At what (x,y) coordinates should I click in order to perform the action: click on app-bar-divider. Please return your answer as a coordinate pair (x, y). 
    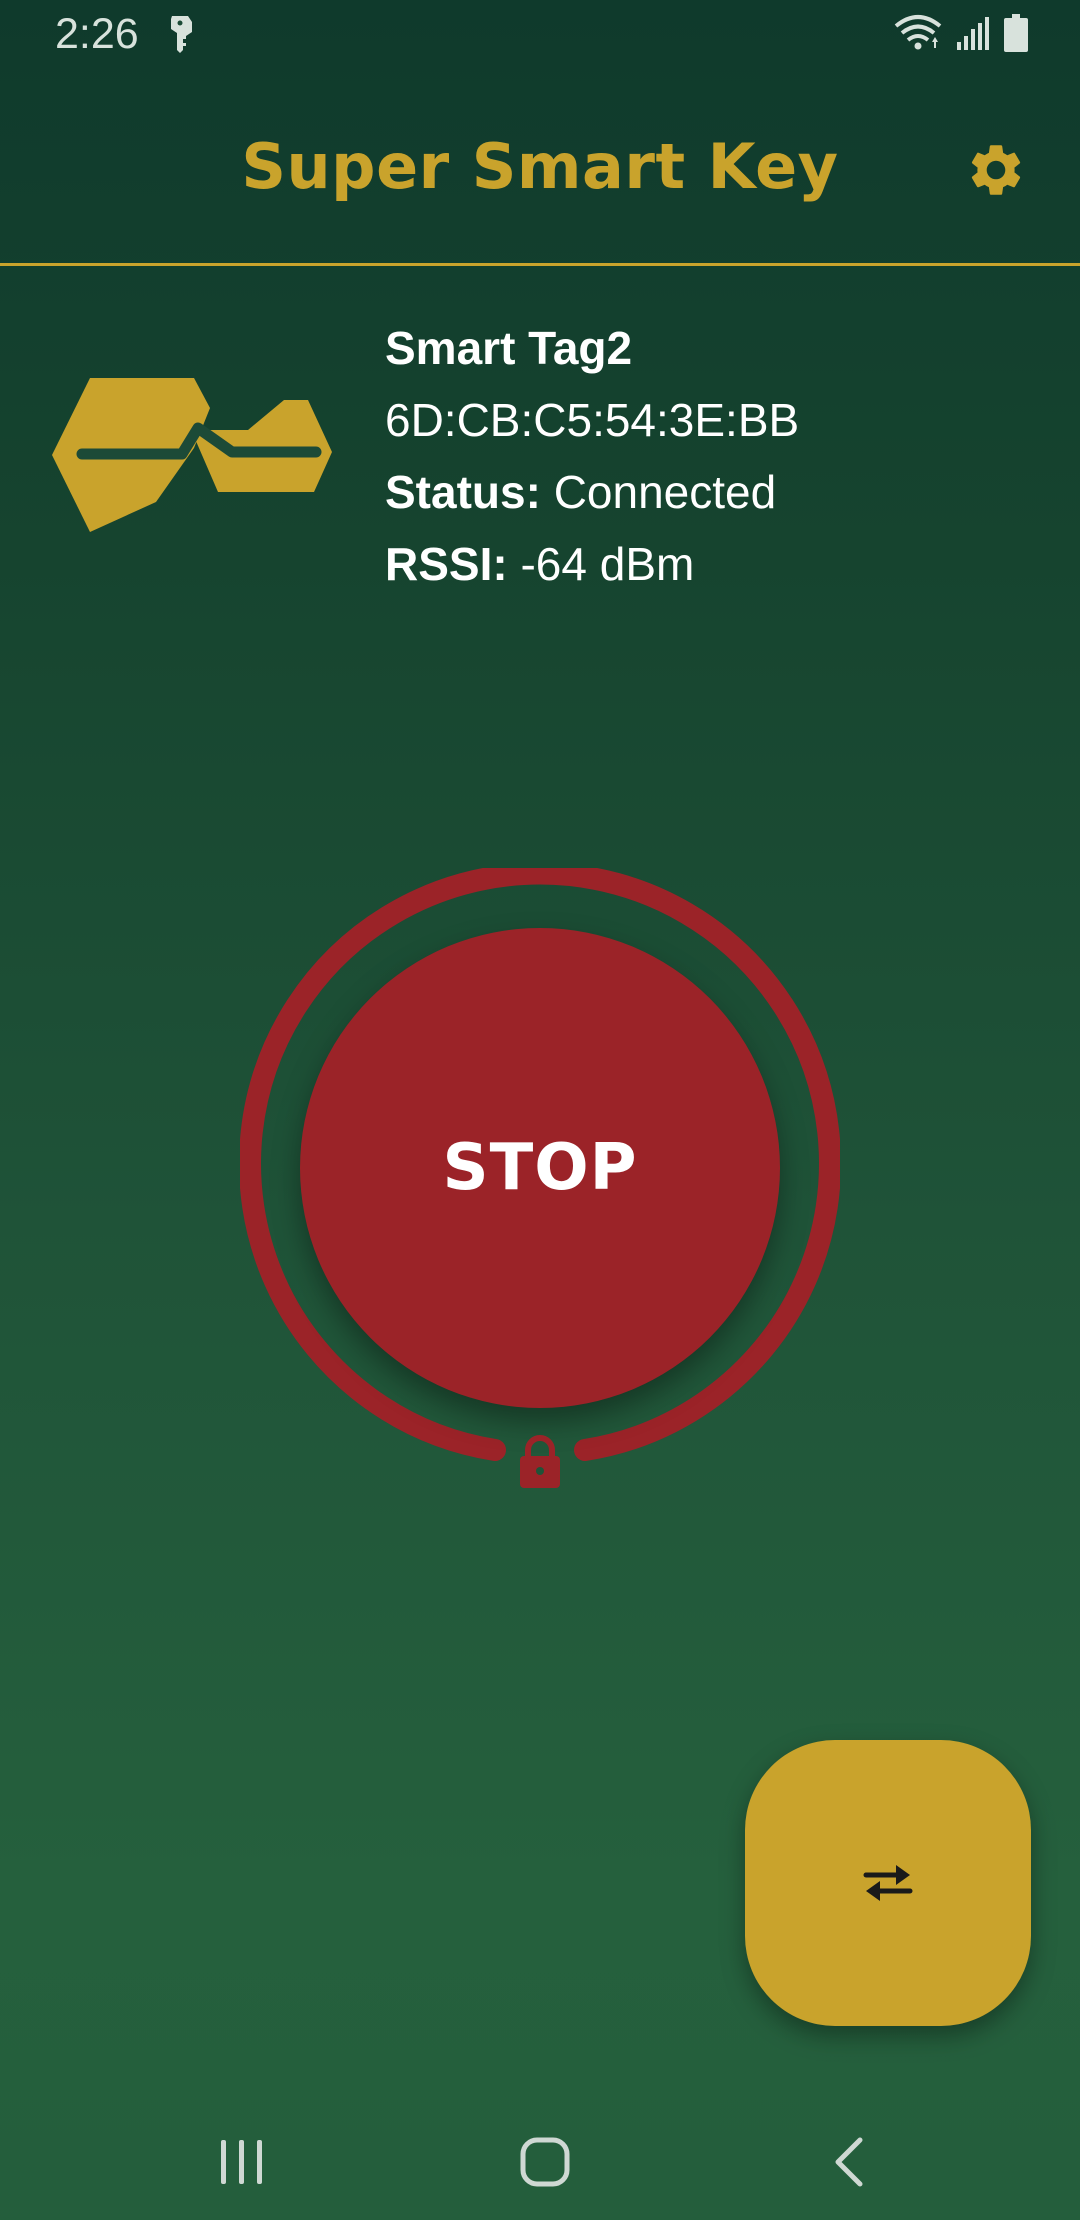
    Looking at the image, I should click on (540, 264).